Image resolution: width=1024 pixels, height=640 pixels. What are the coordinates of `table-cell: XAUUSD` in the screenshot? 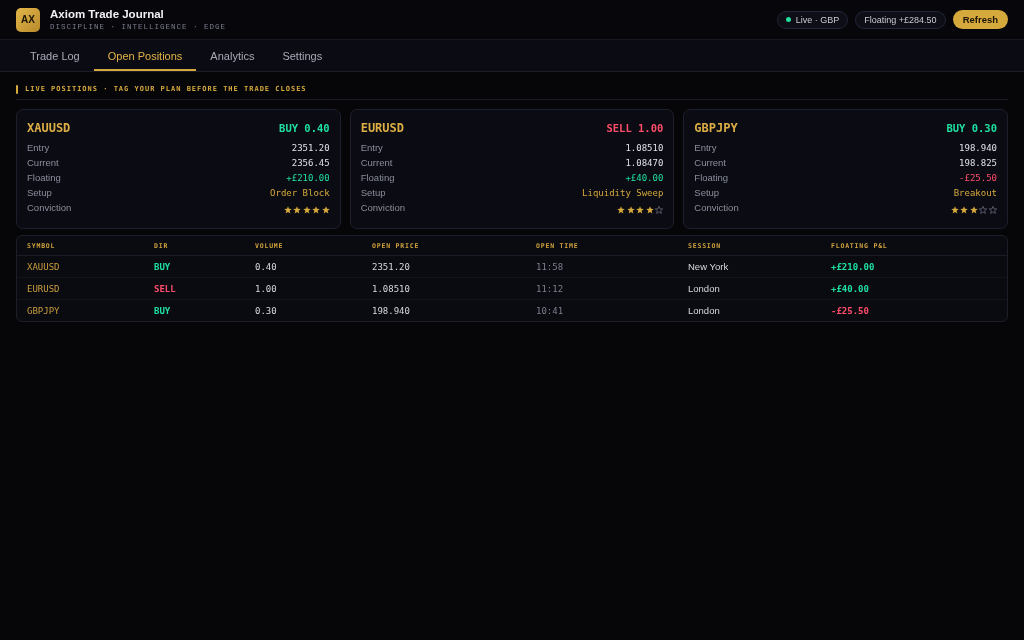 It's located at (43, 266).